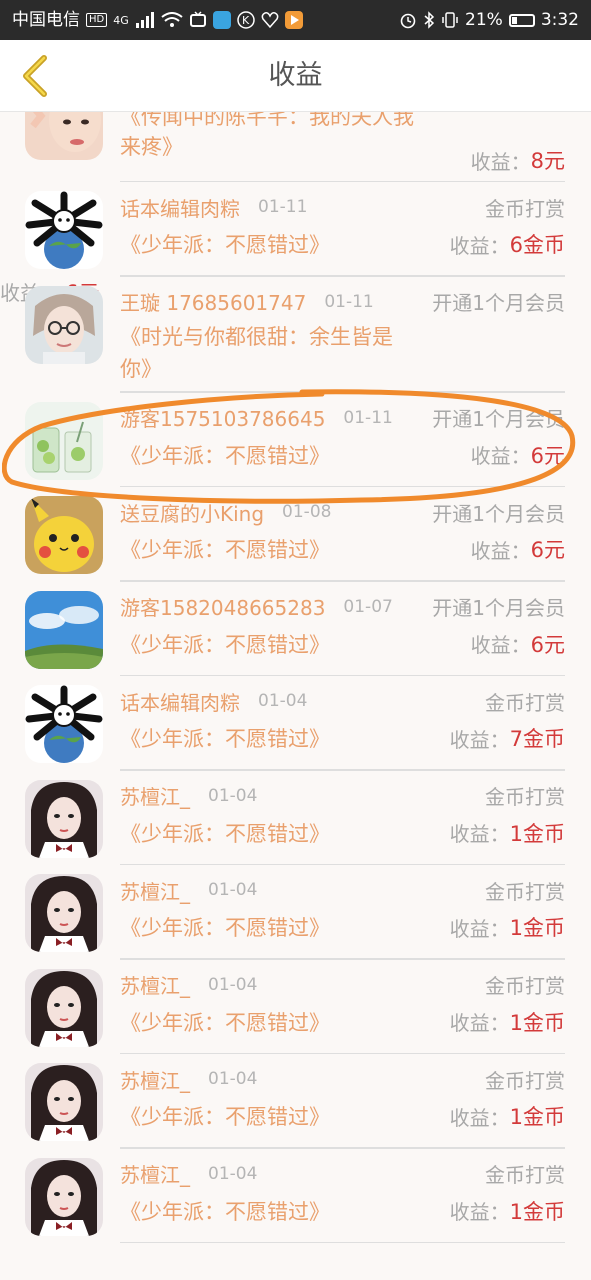 This screenshot has height=1280, width=591. I want to click on list-item: 《传闻中的陈芊芊：我的夫人我来疼》 收益： 8元, so click(295, 147).